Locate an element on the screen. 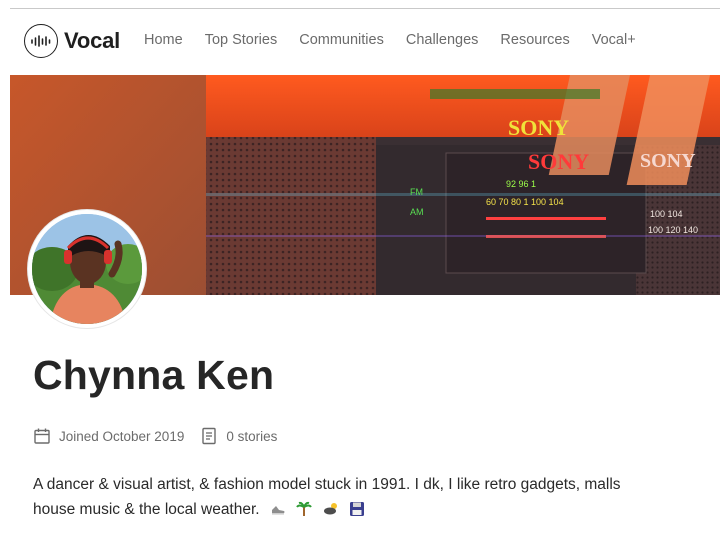 The height and width of the screenshot is (540, 720). nav-home: Home is located at coordinates (163, 40).